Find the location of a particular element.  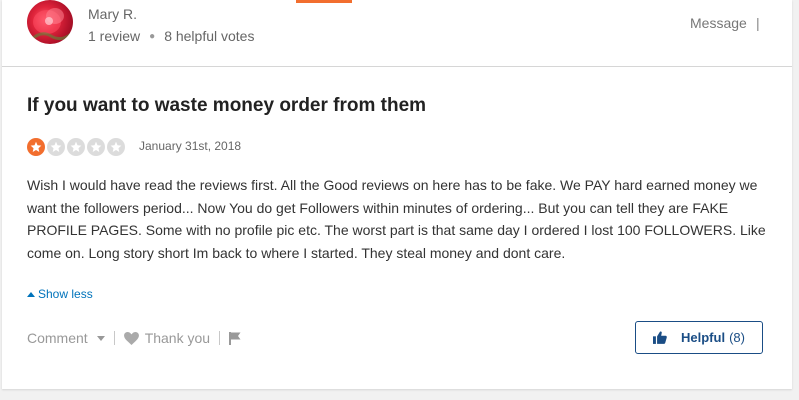

review-count: 1 review is located at coordinates (114, 36).